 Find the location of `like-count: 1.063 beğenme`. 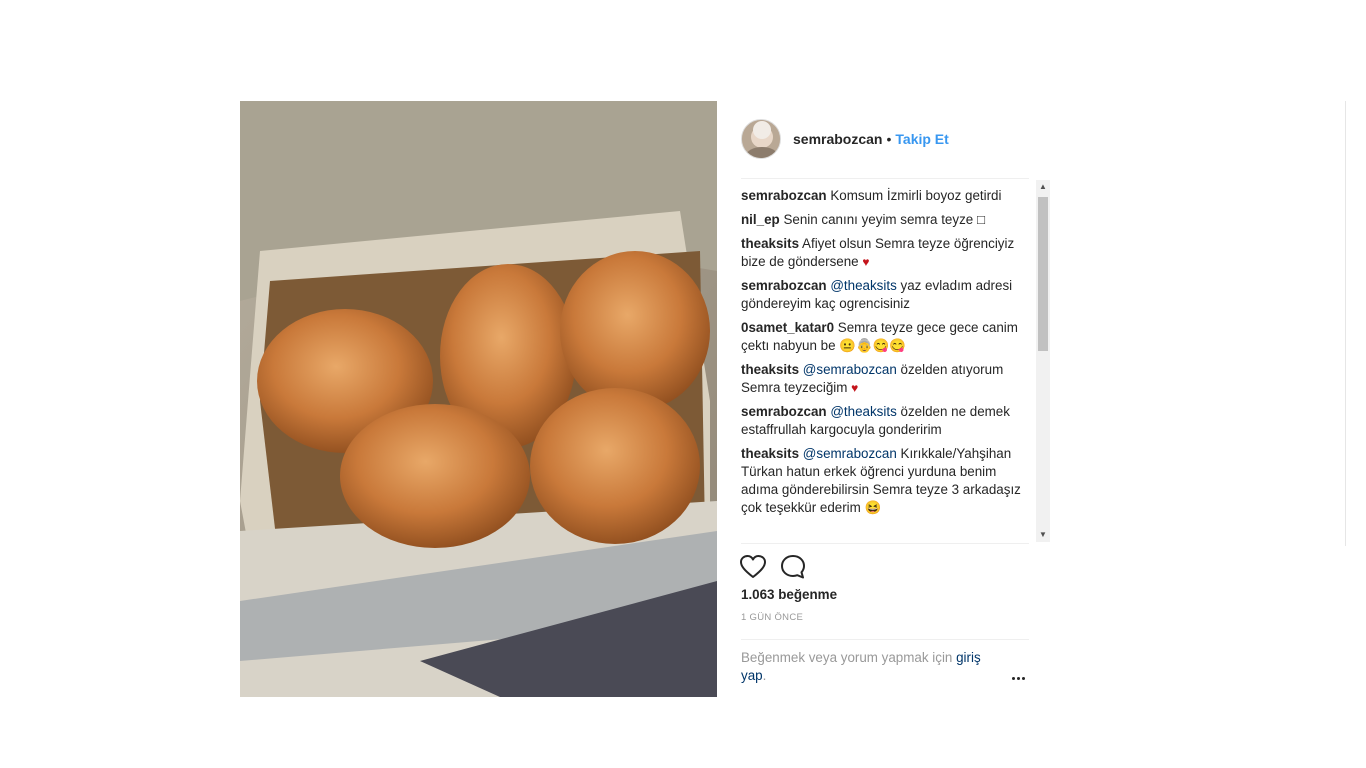

like-count: 1.063 beğenme is located at coordinates (789, 594).